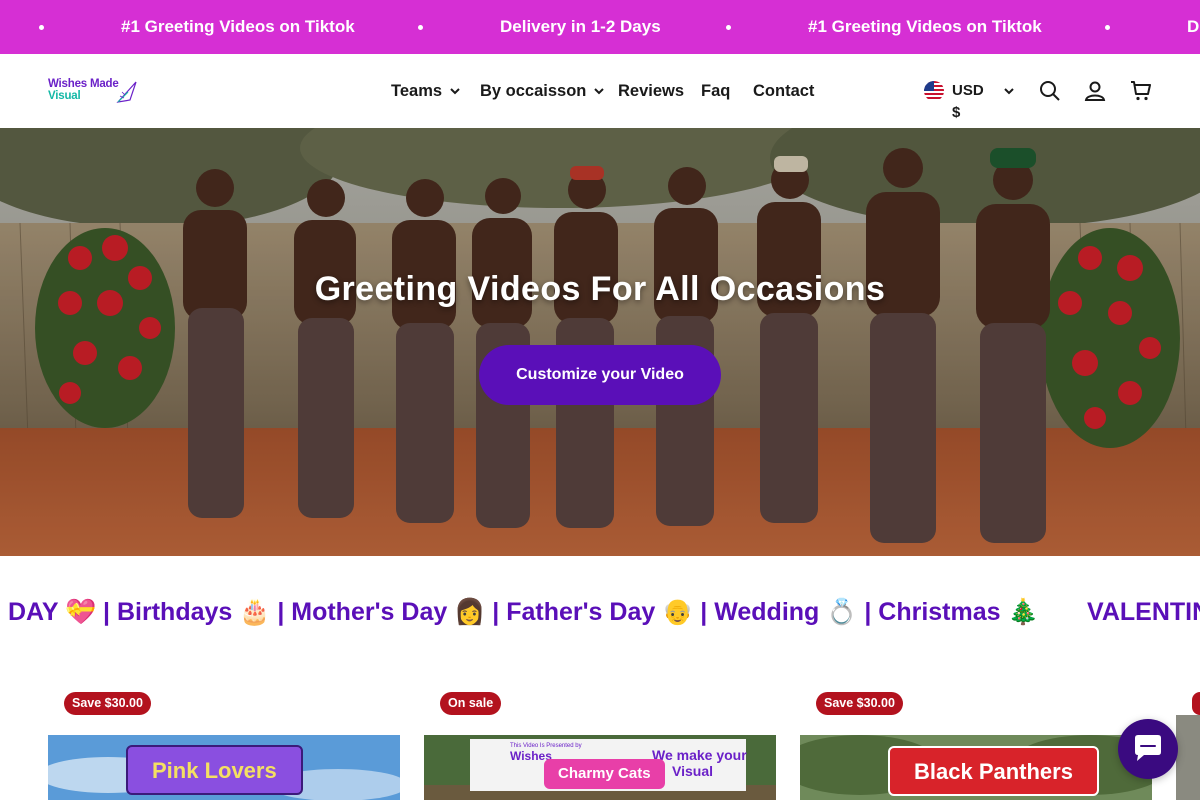  I want to click on chat-icon, so click(1148, 748).